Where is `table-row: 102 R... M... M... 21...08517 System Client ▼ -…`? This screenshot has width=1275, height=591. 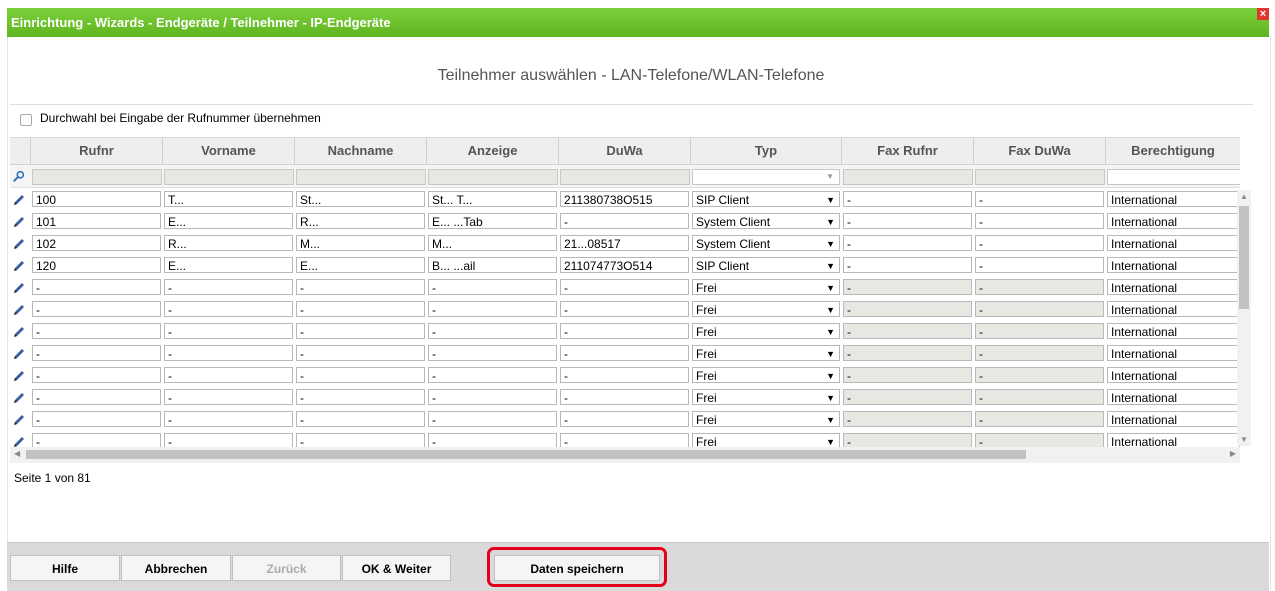 table-row: 102 R... M... M... 21...08517 System Client ▼ -… is located at coordinates (625, 244).